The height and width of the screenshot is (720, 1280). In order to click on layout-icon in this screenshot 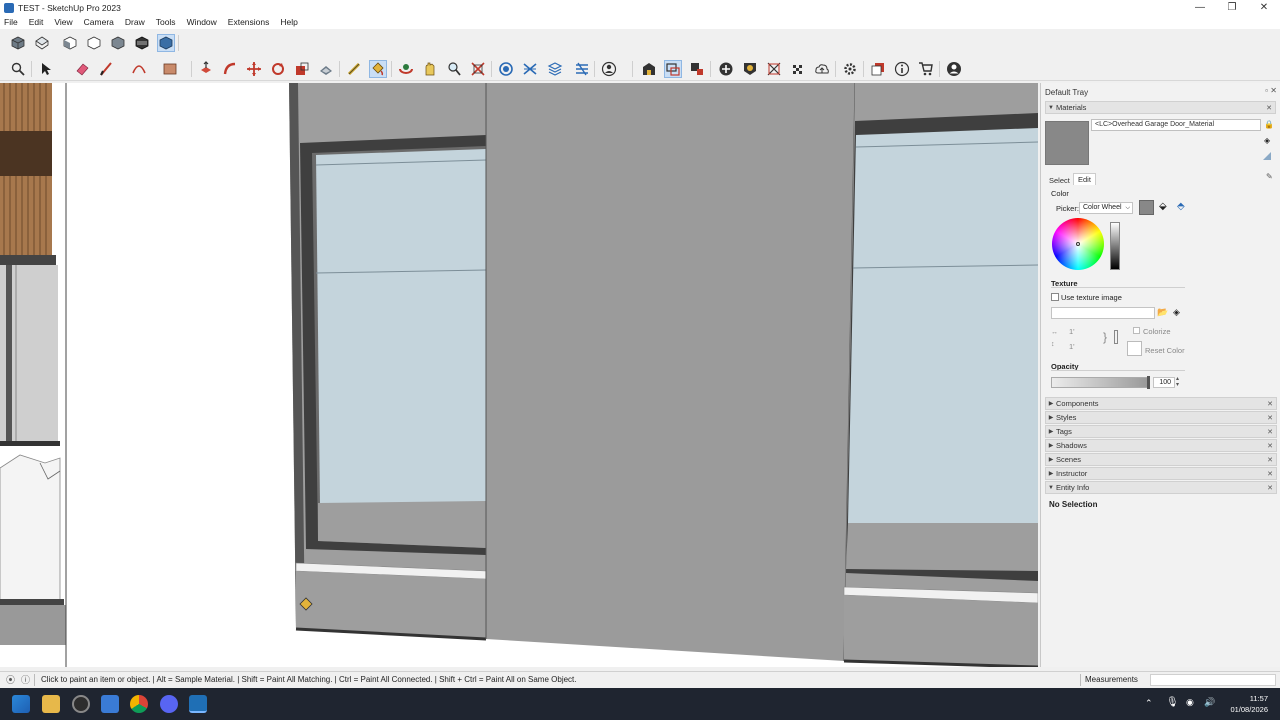, I will do `click(697, 69)`.